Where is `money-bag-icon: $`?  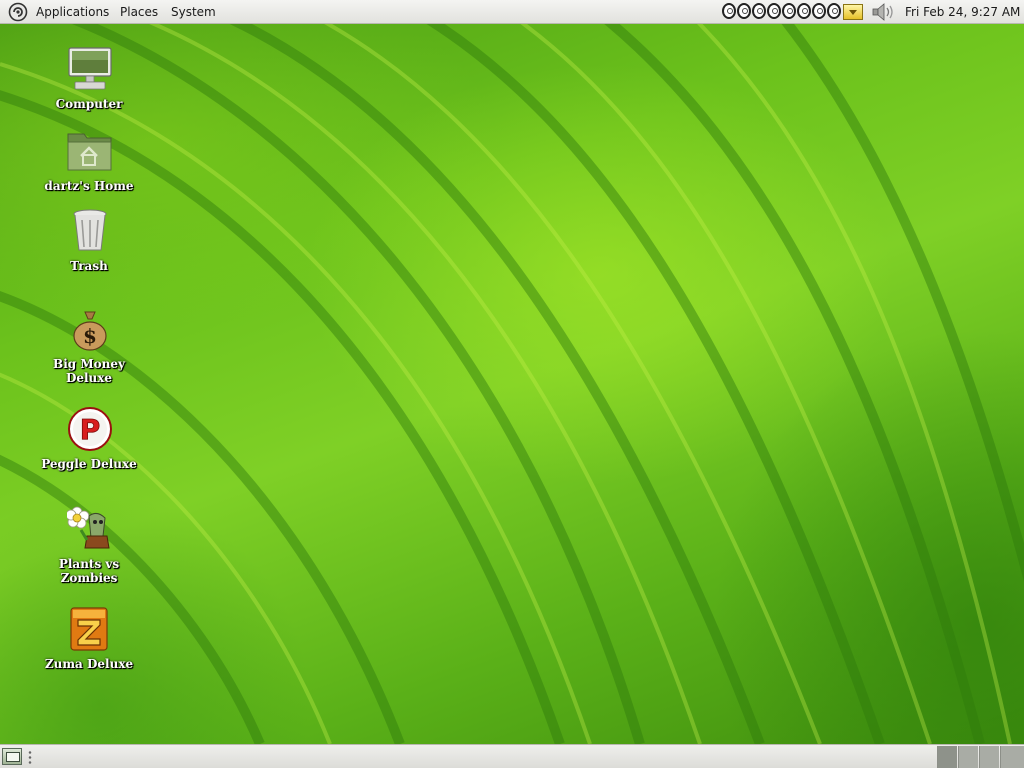 money-bag-icon: $ is located at coordinates (90, 331).